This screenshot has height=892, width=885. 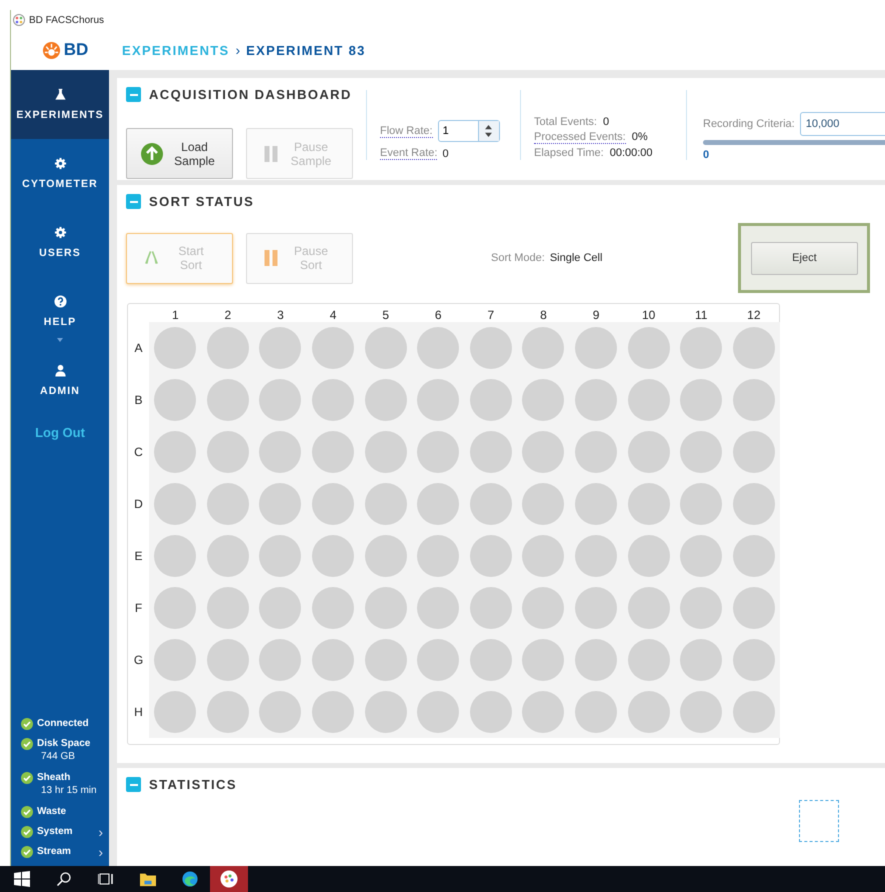 I want to click on windows-start-icon, so click(x=22, y=879).